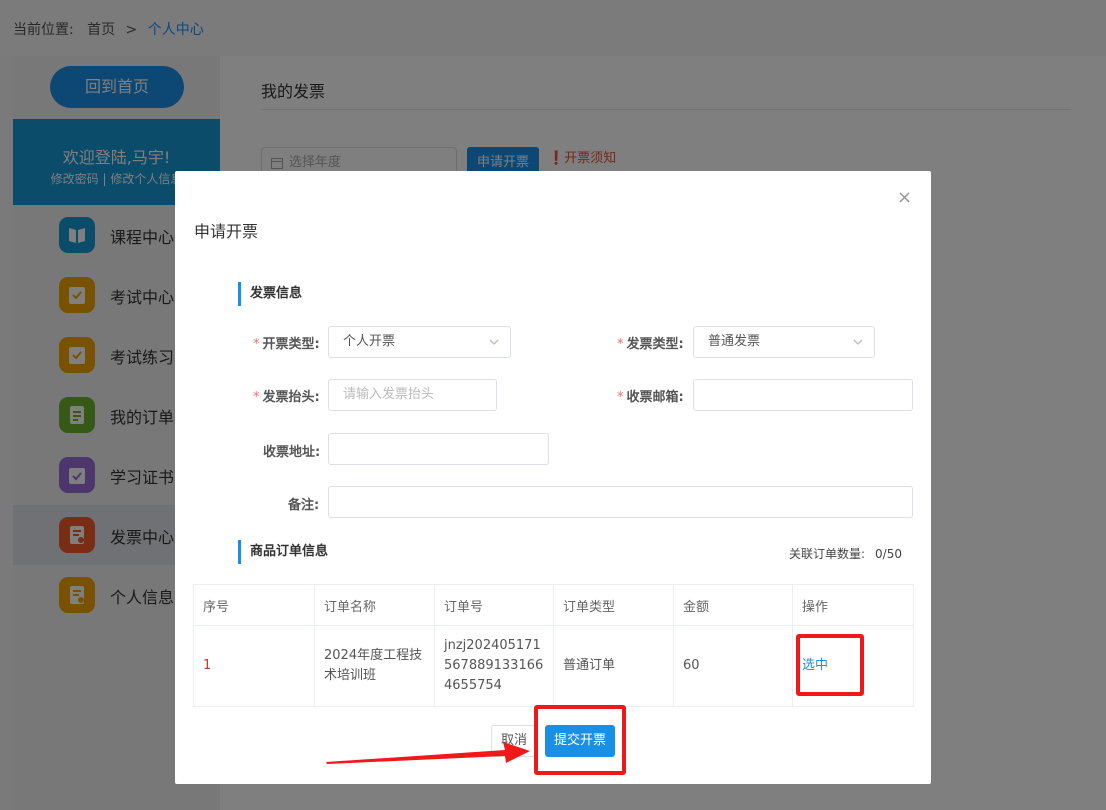 The height and width of the screenshot is (810, 1106). Describe the element at coordinates (226, 231) in the screenshot. I see `dialog-title: 申请开票` at that location.